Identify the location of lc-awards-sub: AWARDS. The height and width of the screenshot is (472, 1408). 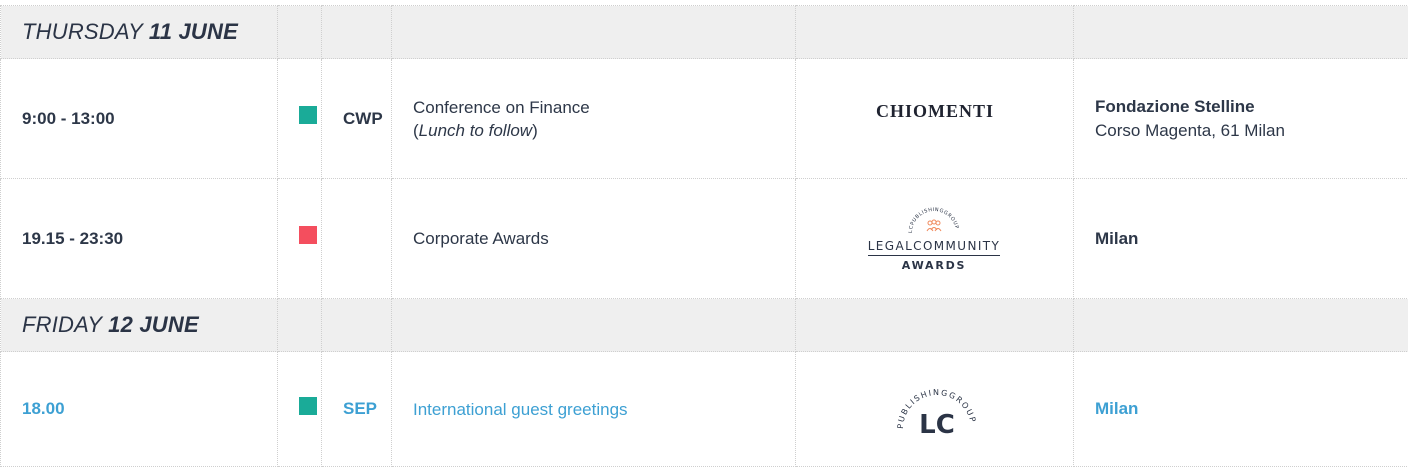
(934, 265).